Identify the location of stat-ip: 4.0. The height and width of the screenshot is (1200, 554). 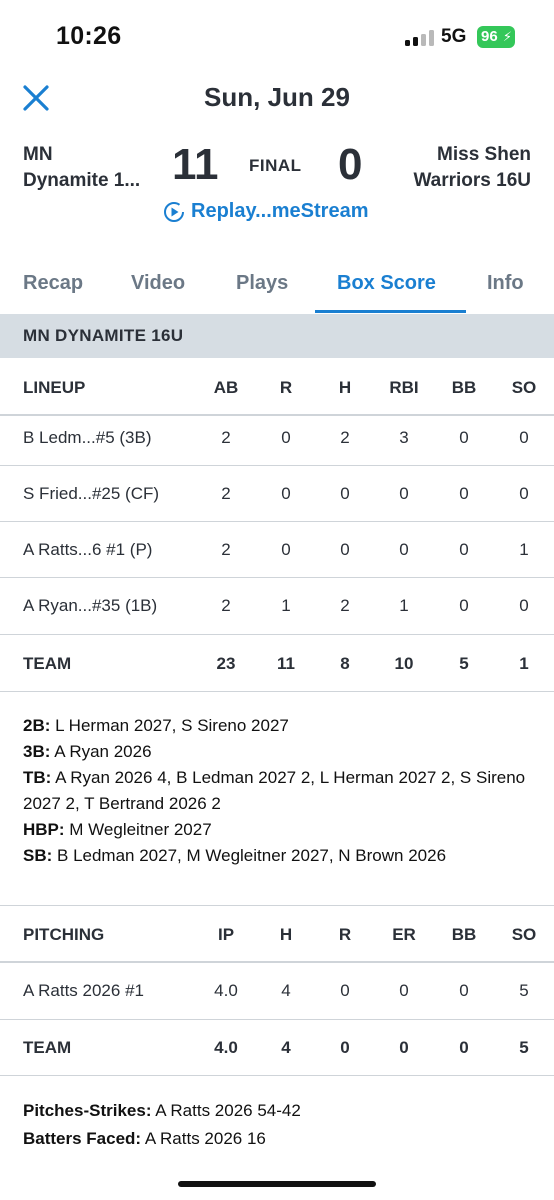
(226, 990).